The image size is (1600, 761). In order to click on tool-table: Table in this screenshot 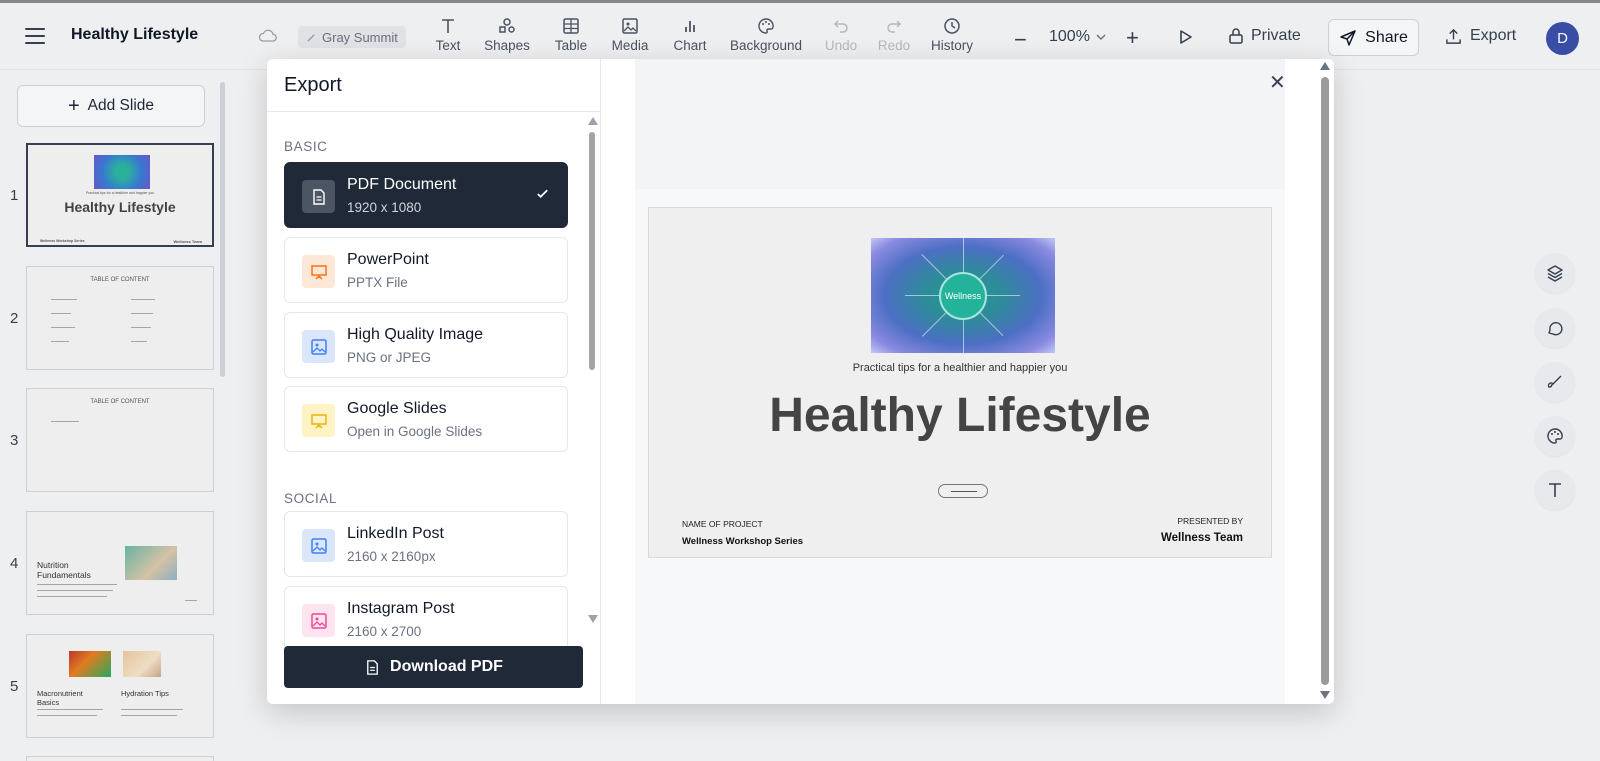, I will do `click(571, 35)`.